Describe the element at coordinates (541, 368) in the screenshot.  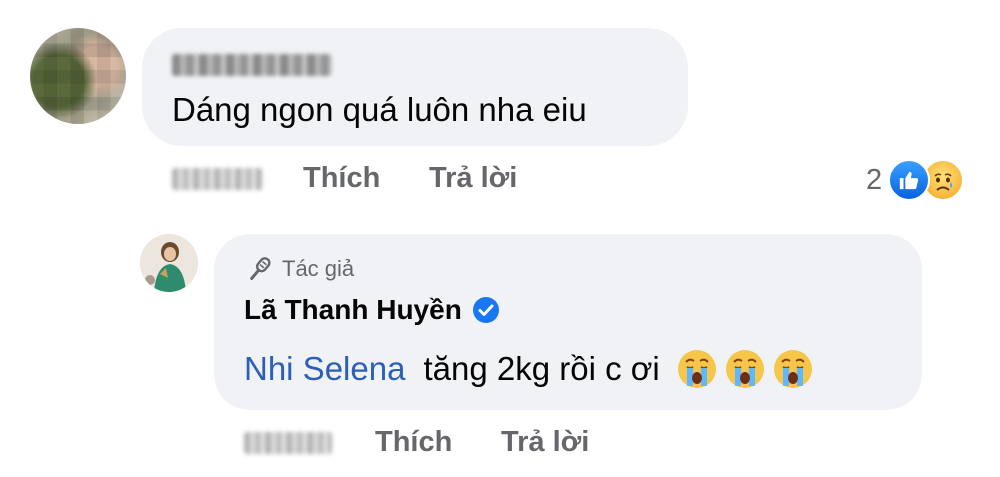
I see `reply-text: tăng 2kg rồi c ơi` at that location.